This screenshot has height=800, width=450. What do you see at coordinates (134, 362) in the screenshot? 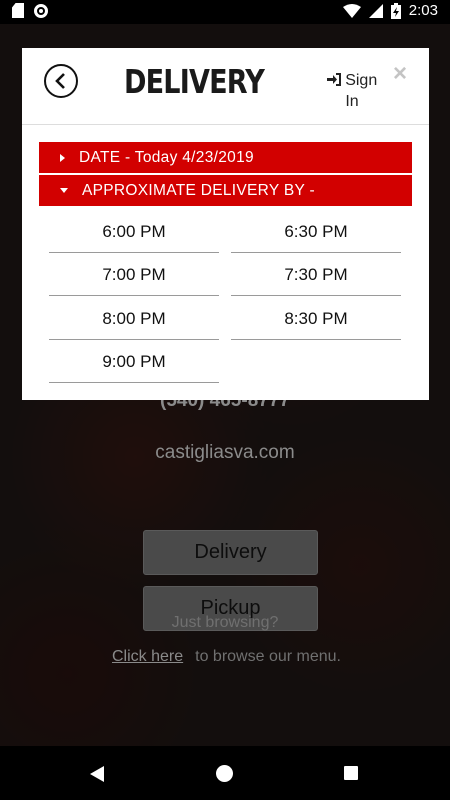
I see `time-slot: 9:00 PM` at bounding box center [134, 362].